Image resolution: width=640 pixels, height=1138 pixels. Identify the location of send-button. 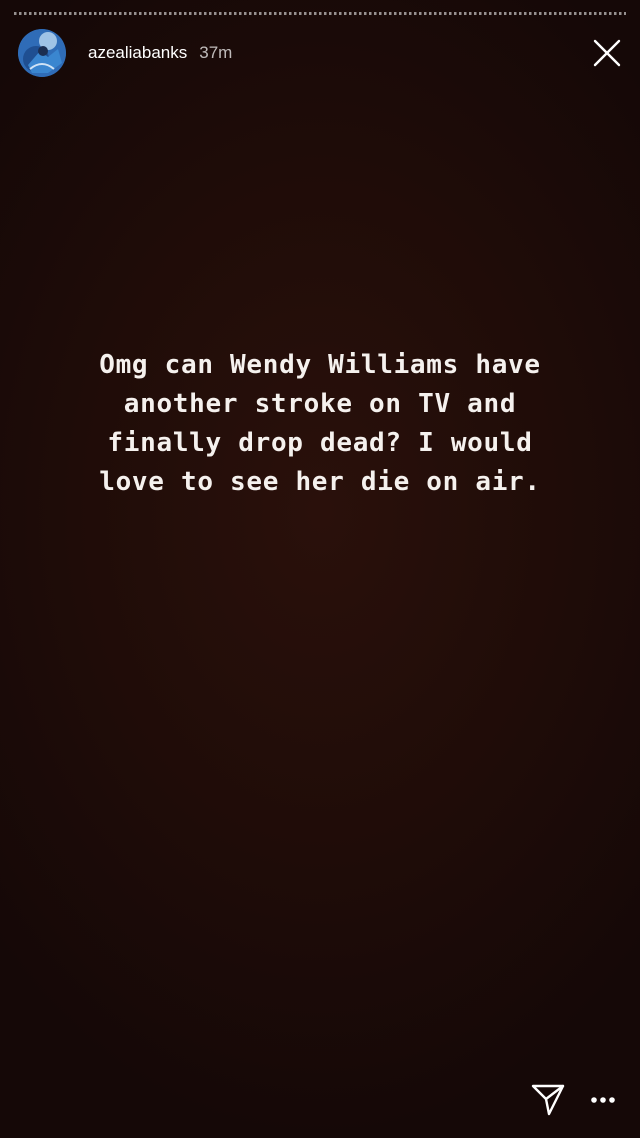
(548, 1100).